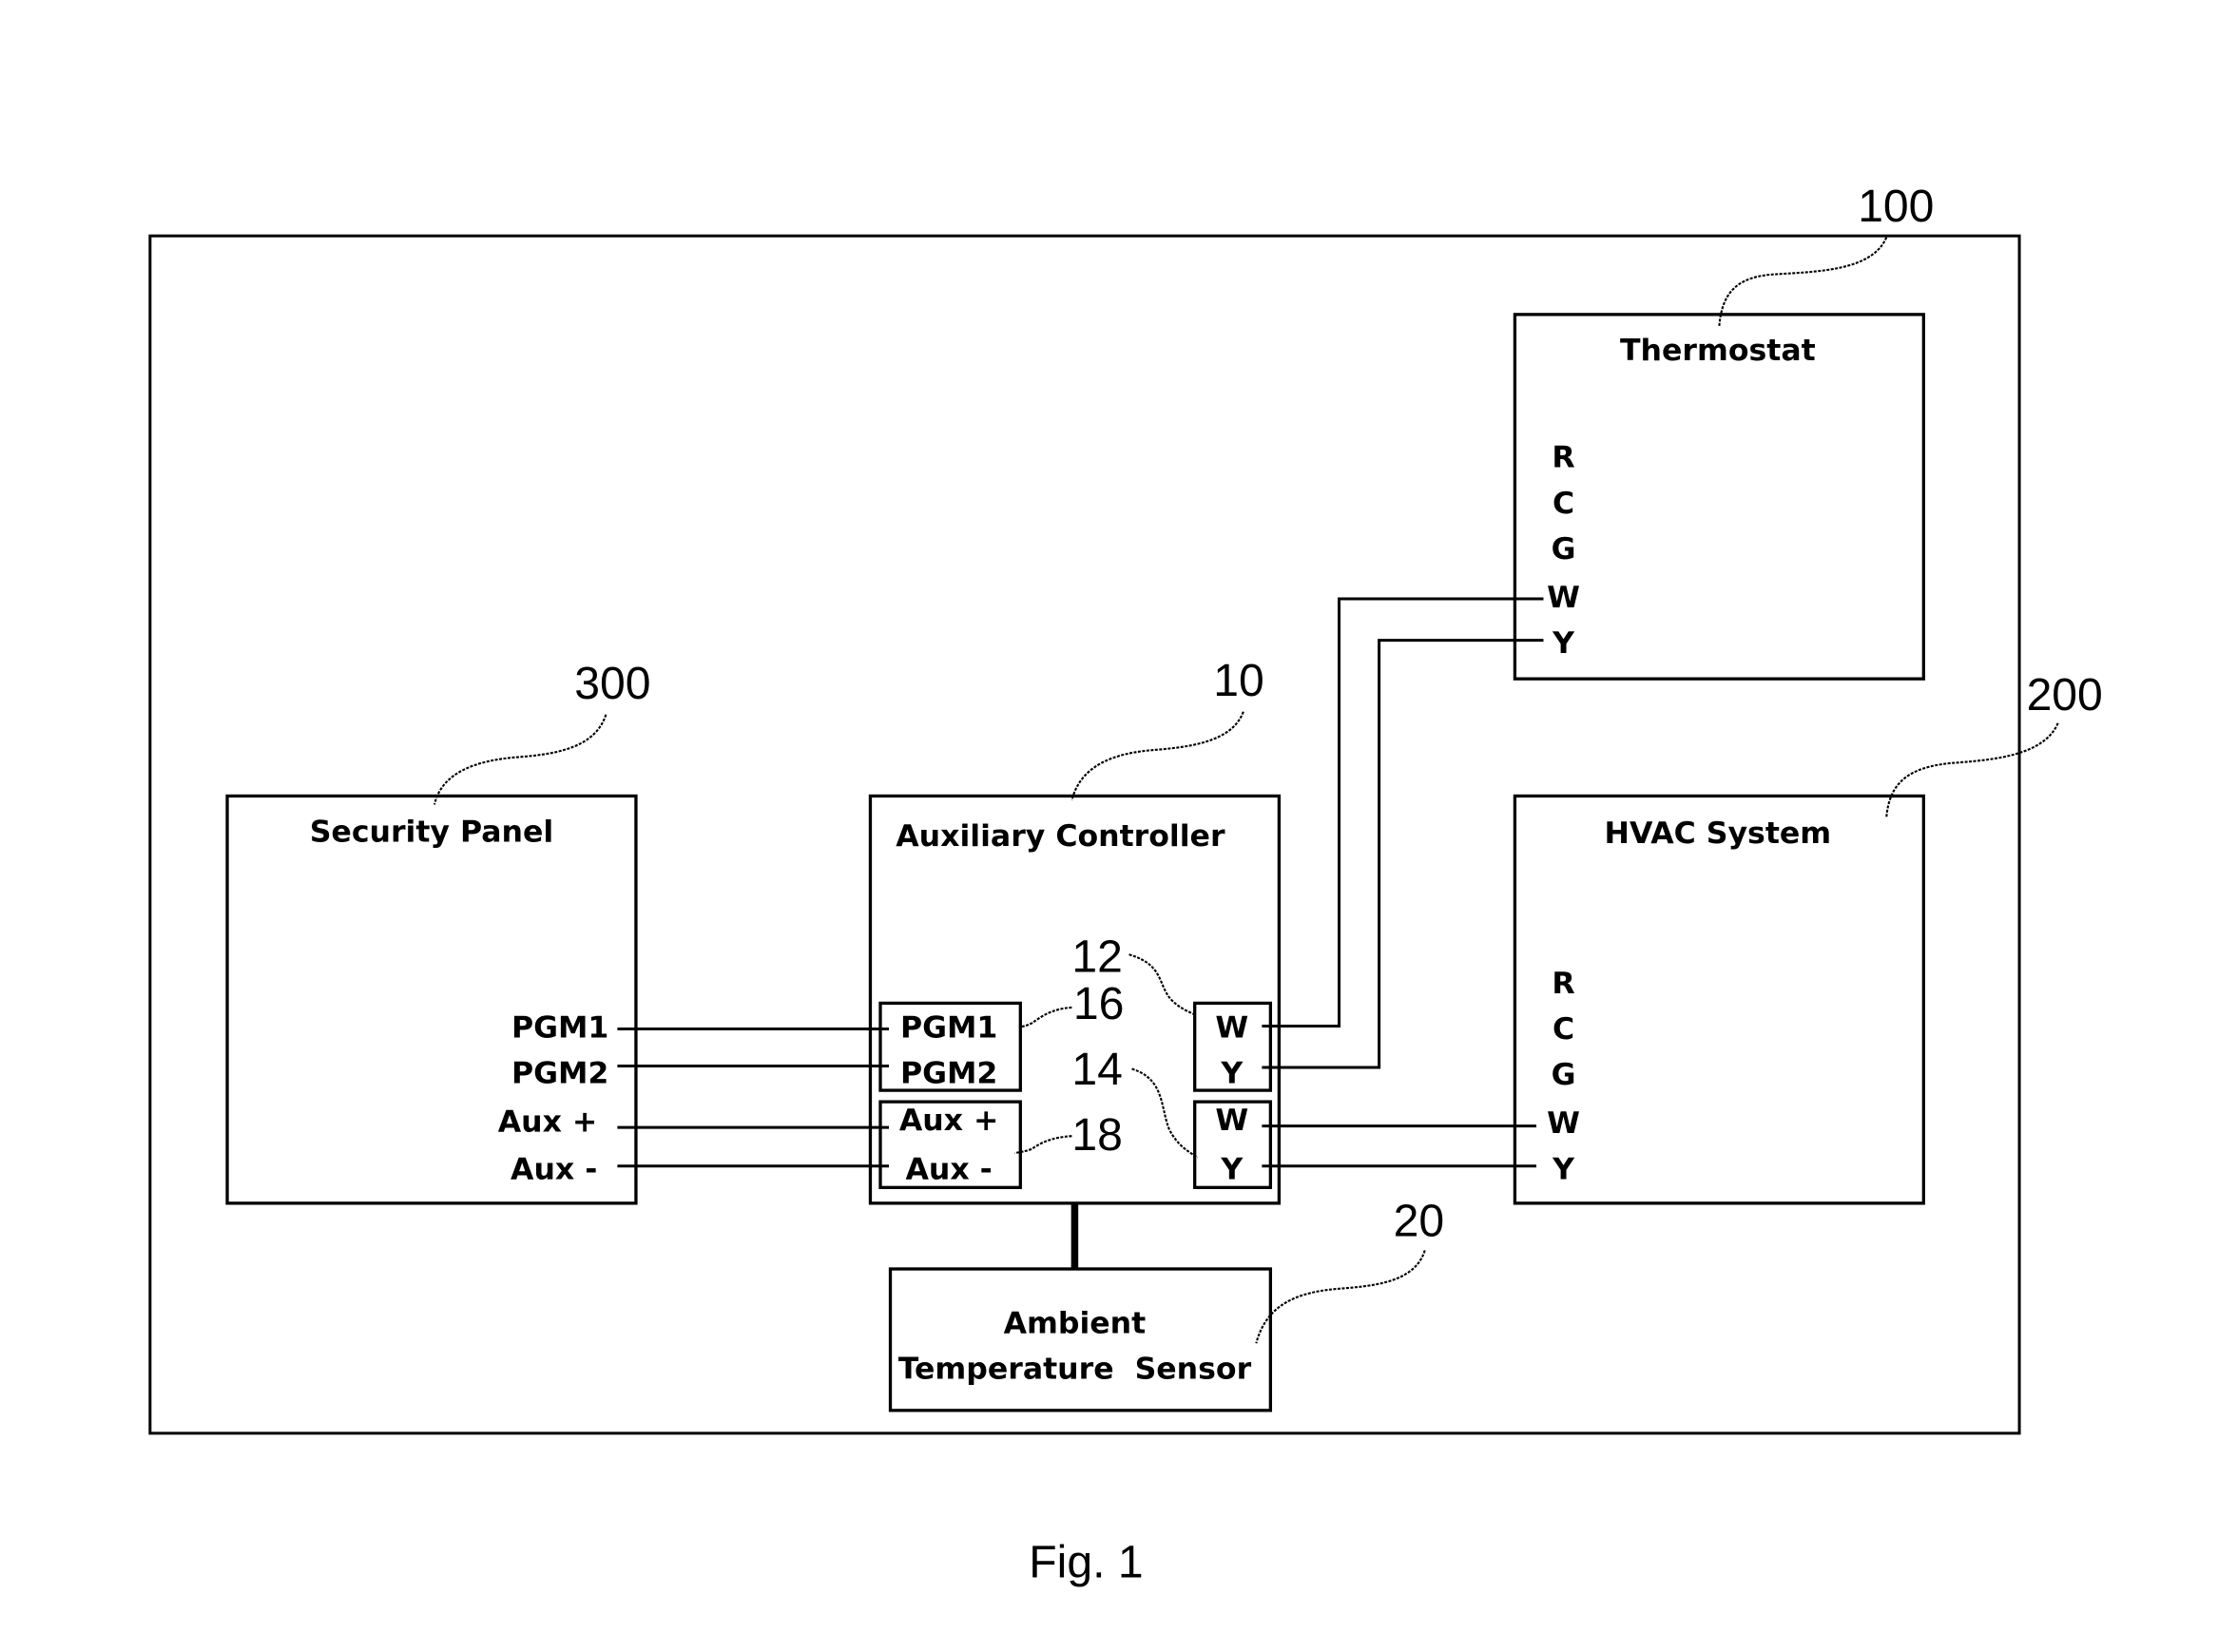 Image resolution: width=2218 pixels, height=1652 pixels. What do you see at coordinates (559, 1074) in the screenshot?
I see `security-panel-terminal-pgm2: PGM2` at bounding box center [559, 1074].